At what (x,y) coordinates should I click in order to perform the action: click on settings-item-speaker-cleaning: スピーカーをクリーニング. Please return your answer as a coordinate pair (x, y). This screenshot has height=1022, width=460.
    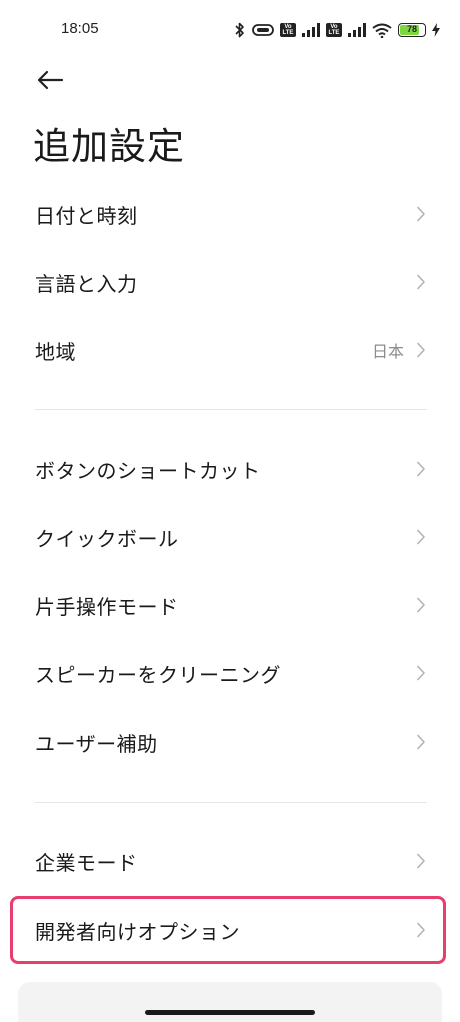
    Looking at the image, I should click on (230, 673).